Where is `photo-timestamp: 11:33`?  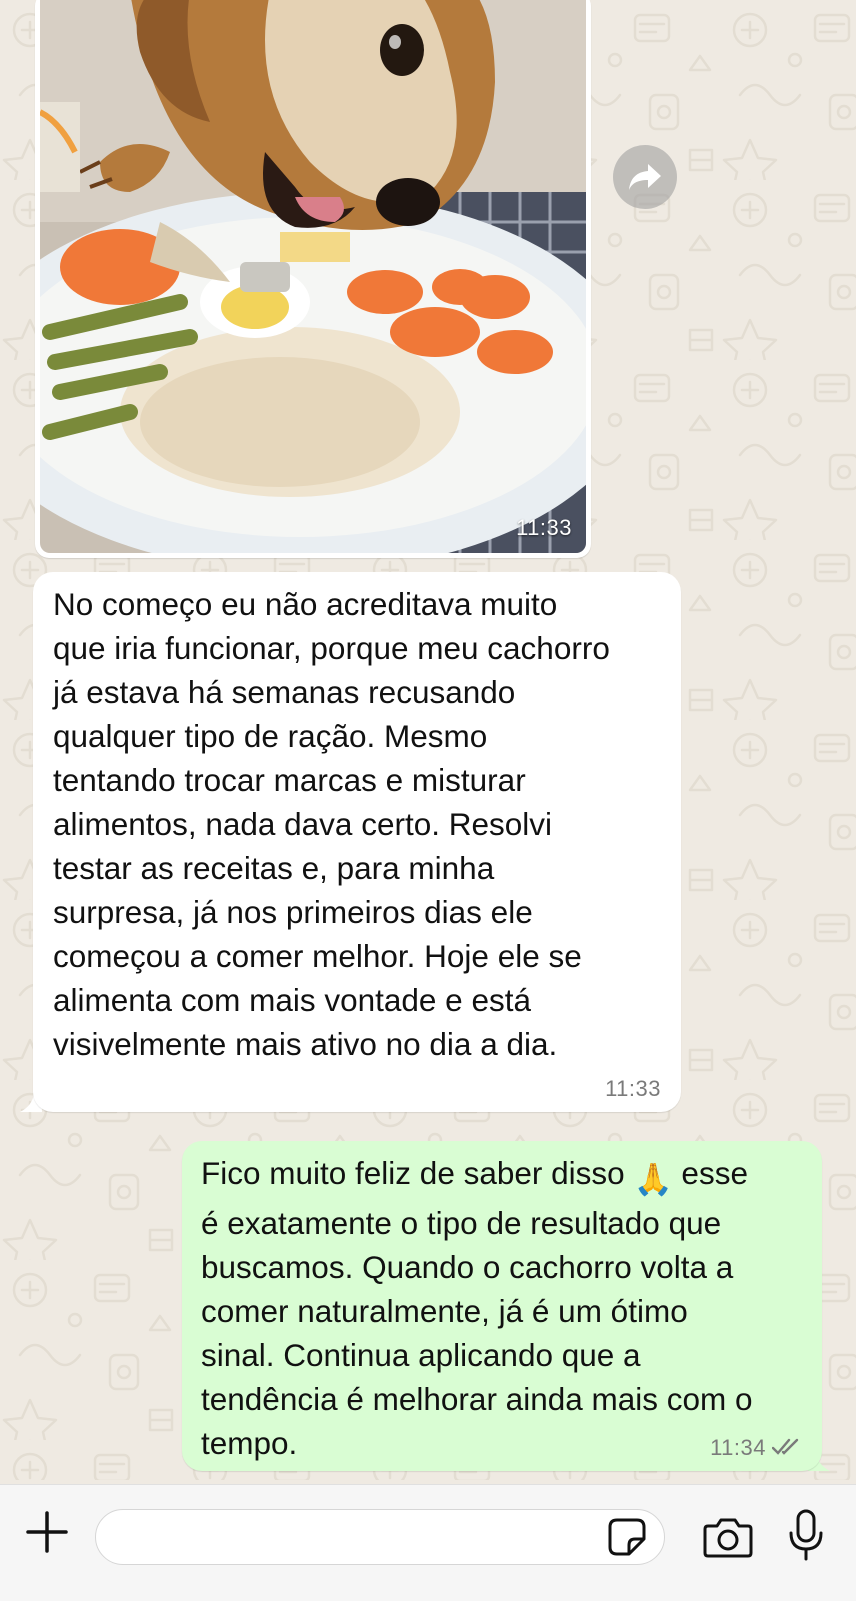 photo-timestamp: 11:33 is located at coordinates (544, 527).